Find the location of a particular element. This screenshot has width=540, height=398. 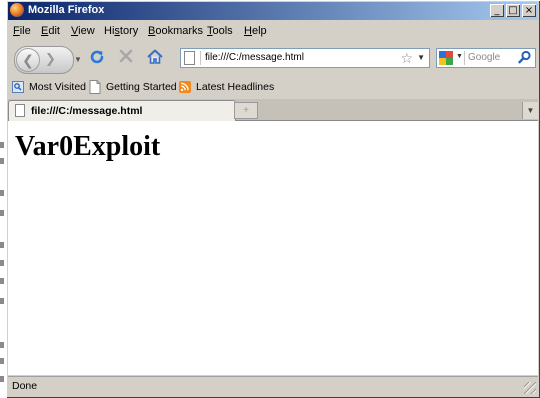

url-bar: file:///C:/message.html ☆ ▼ is located at coordinates (305, 58).